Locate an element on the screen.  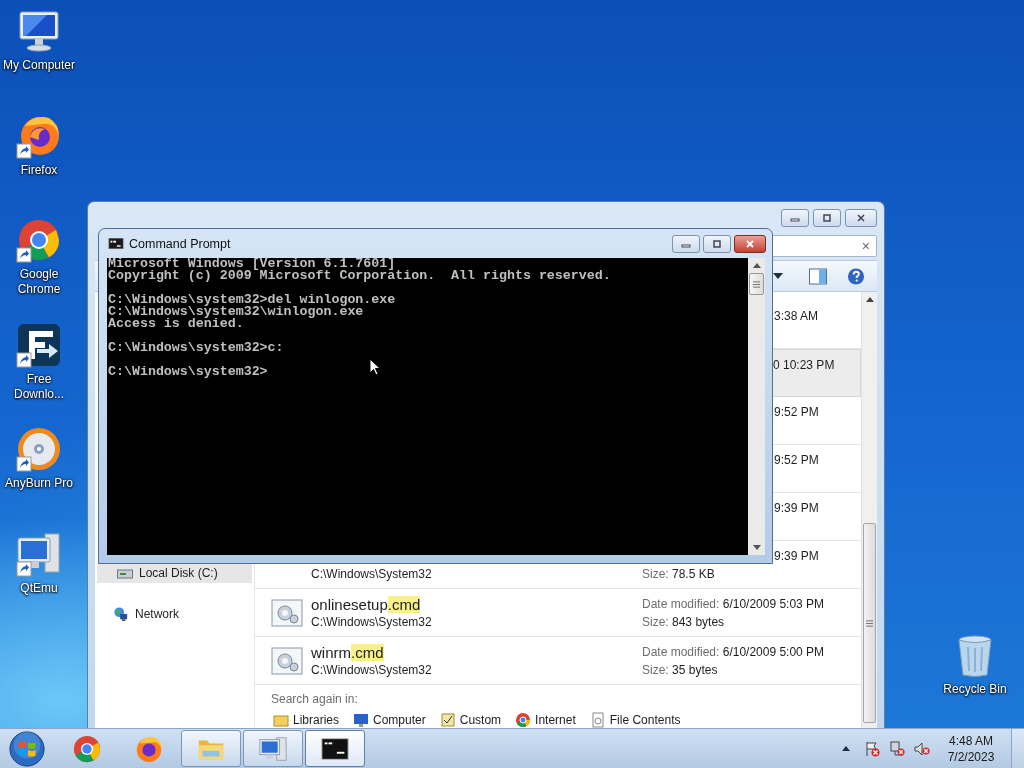
chrome-icon is located at coordinates (87, 748).